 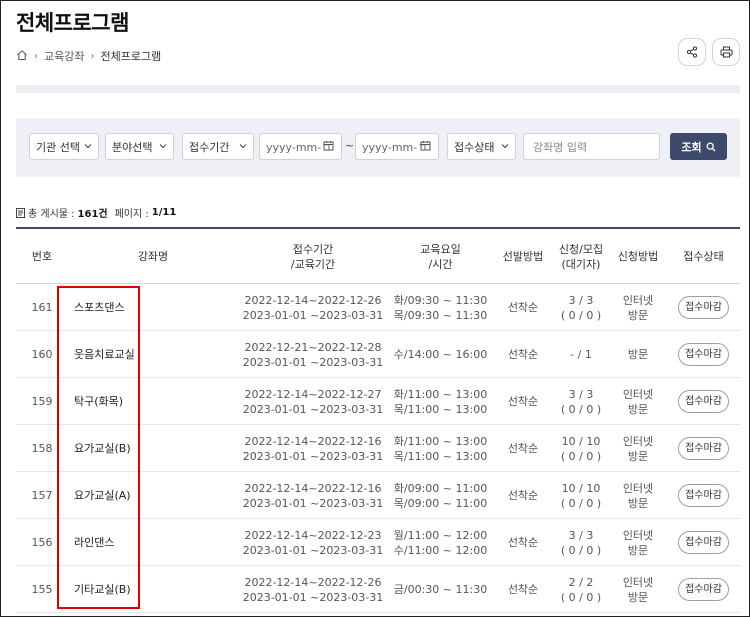 What do you see at coordinates (22, 56) in the screenshot?
I see `home-icon` at bounding box center [22, 56].